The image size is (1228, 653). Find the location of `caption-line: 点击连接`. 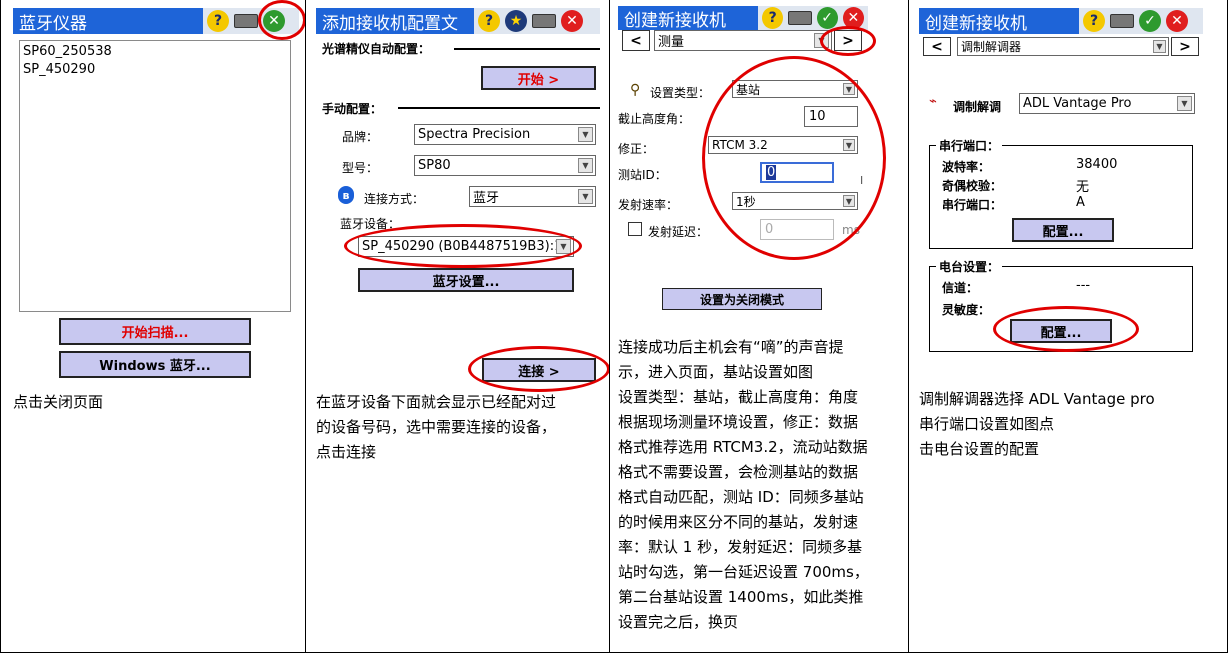

caption-line: 点击连接 is located at coordinates (346, 452).